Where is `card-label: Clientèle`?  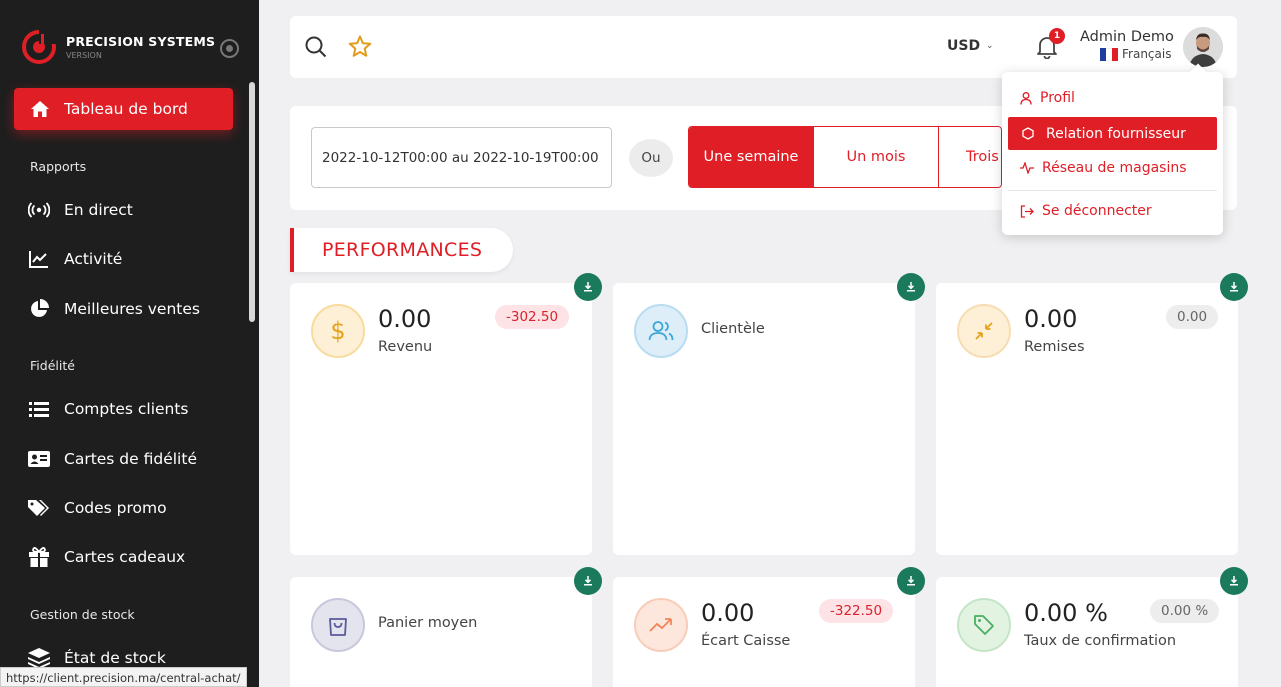
card-label: Clientèle is located at coordinates (733, 329).